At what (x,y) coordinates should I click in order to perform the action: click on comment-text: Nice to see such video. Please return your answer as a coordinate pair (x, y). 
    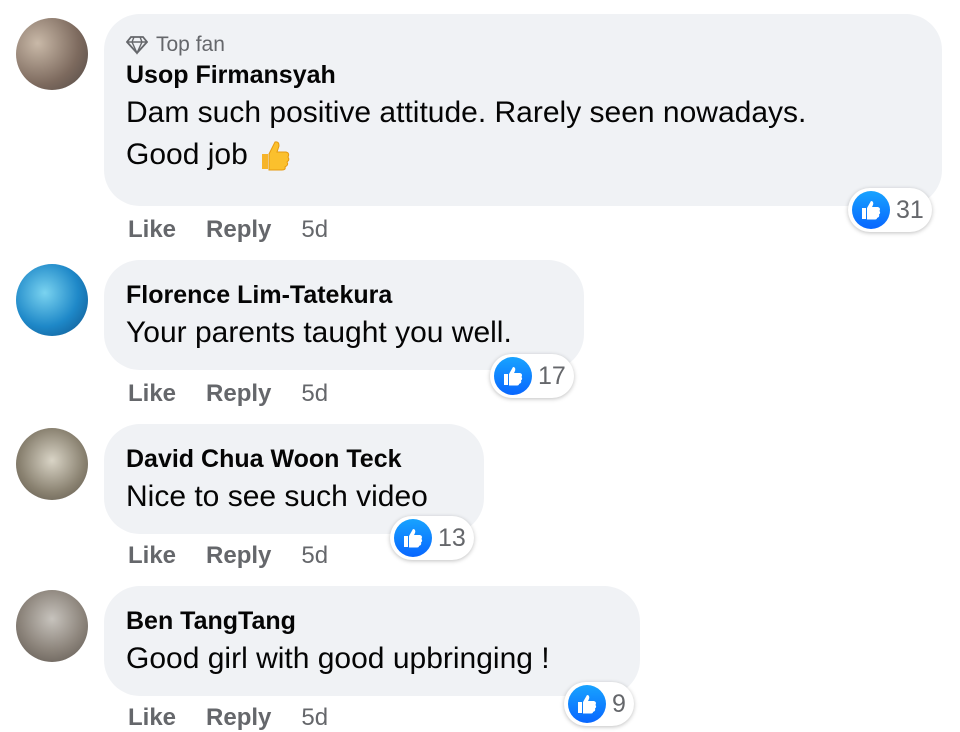
    Looking at the image, I should click on (277, 496).